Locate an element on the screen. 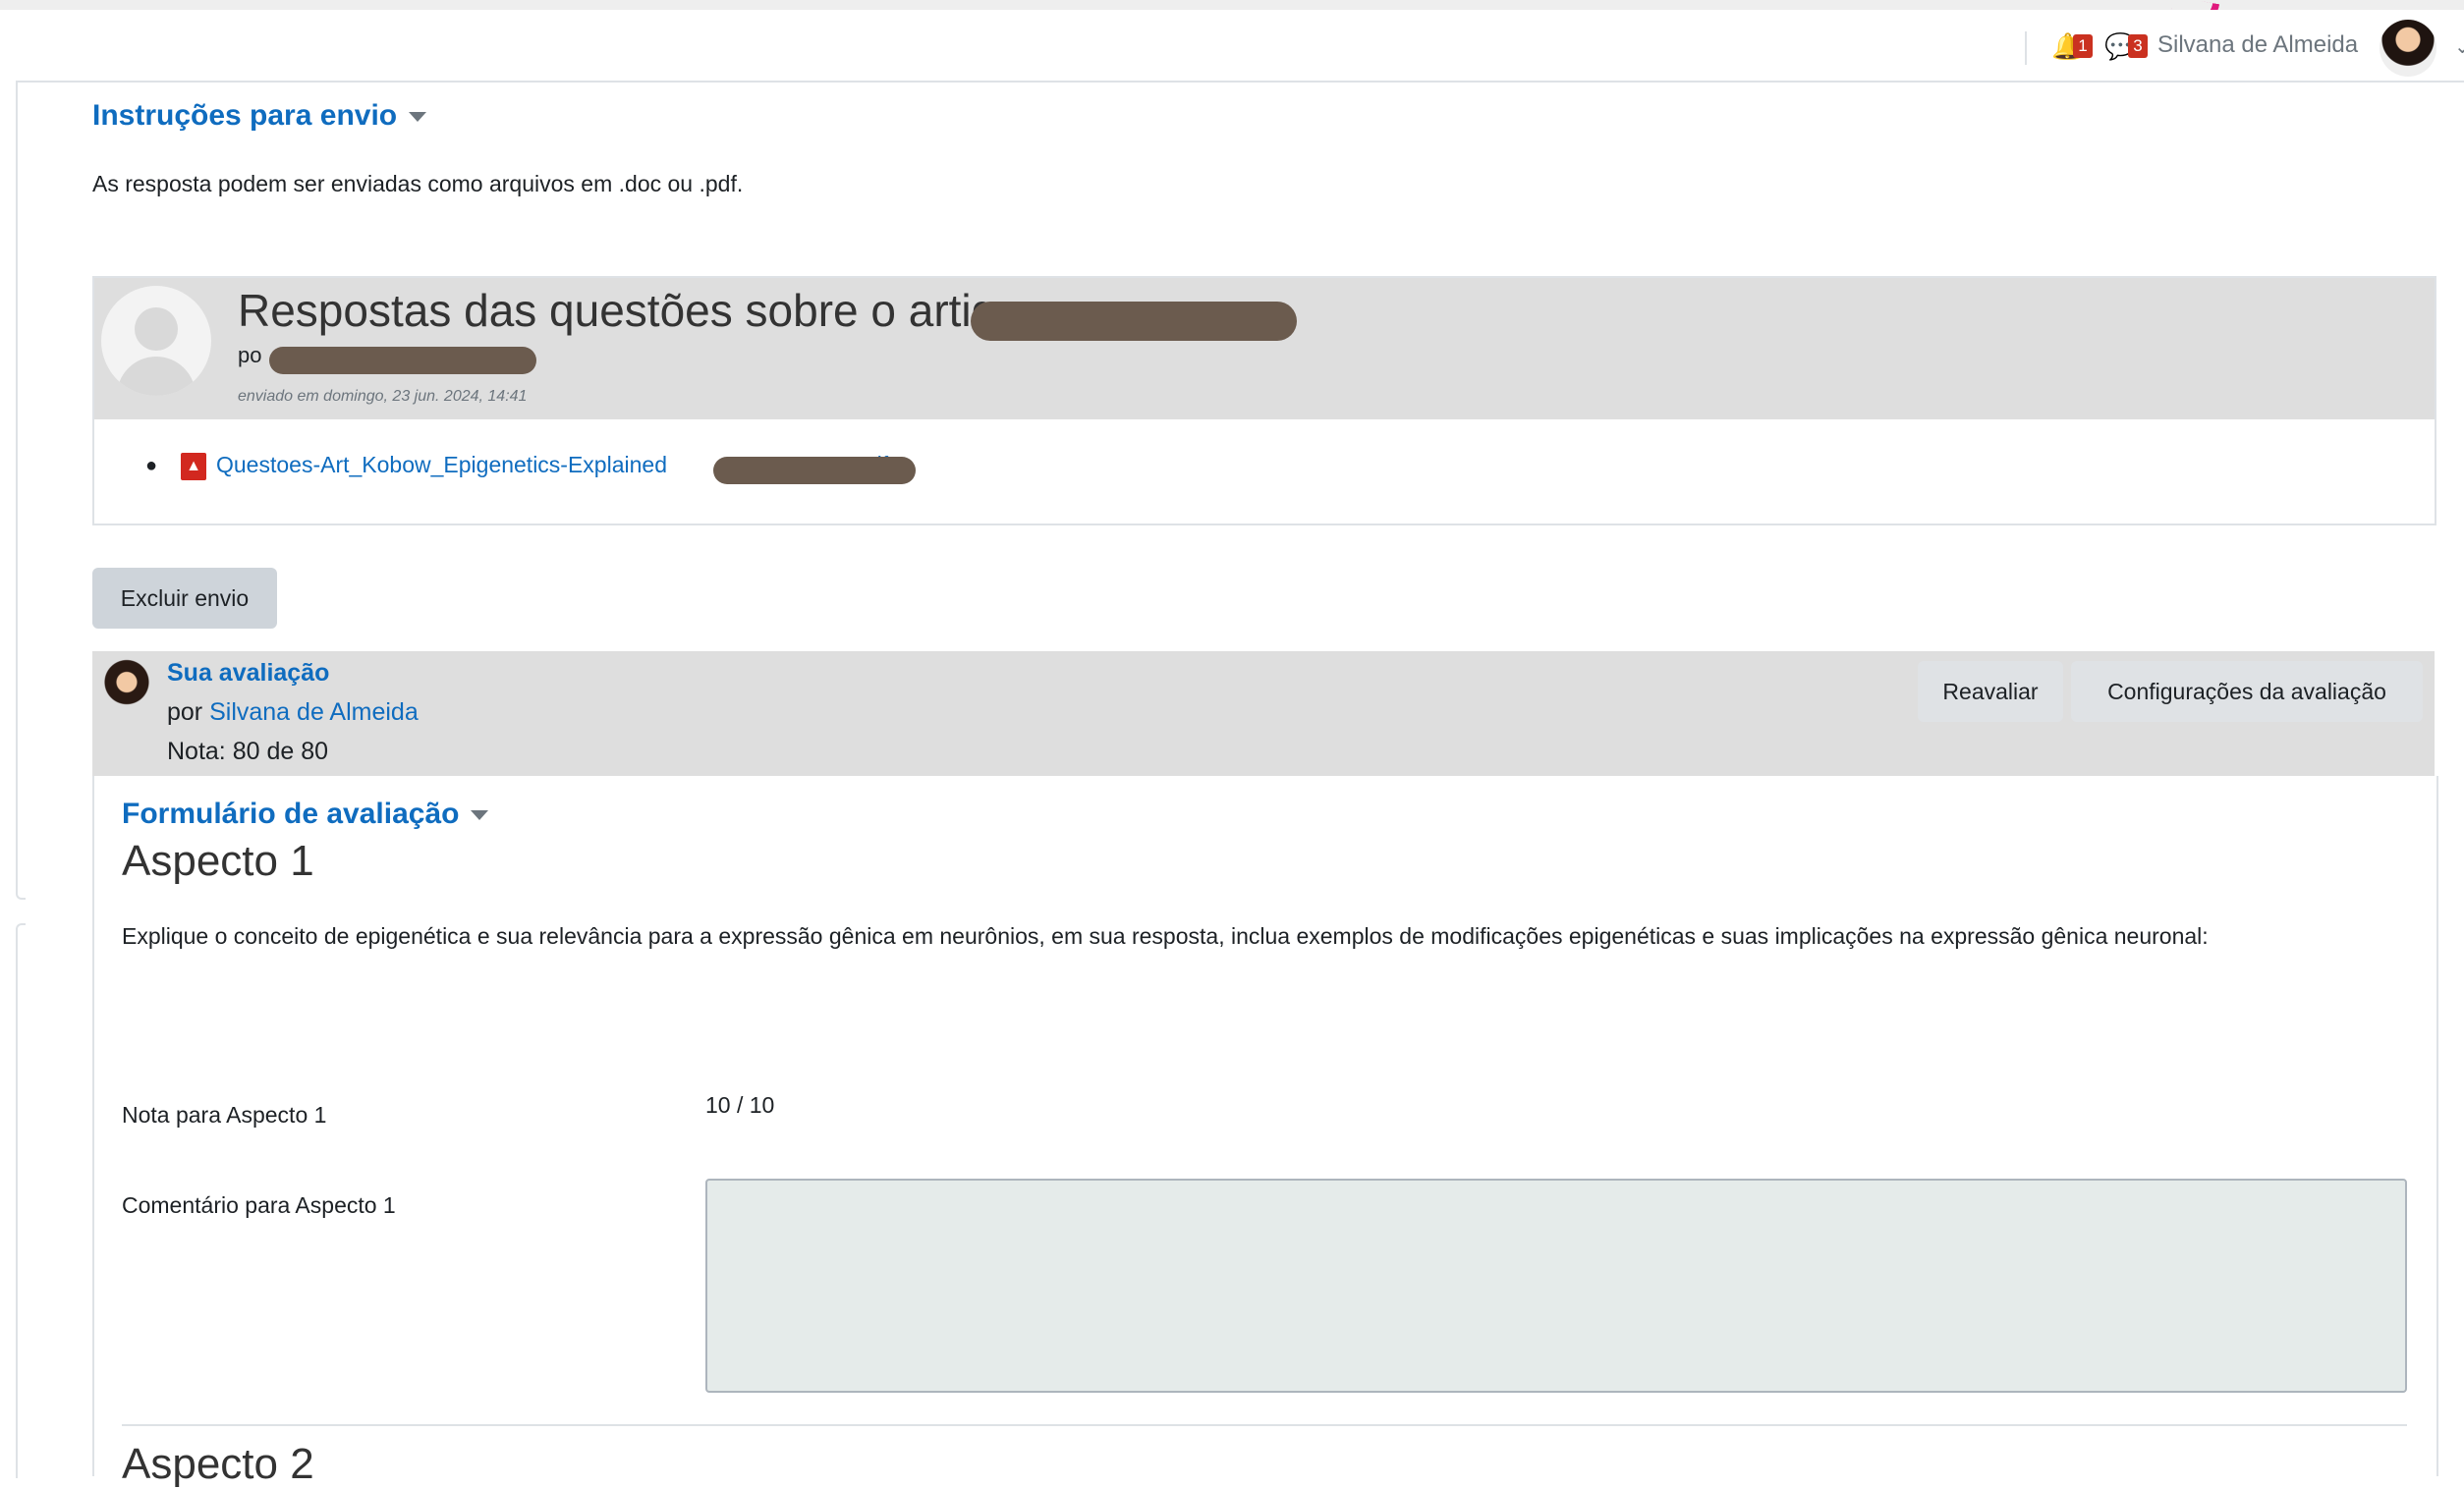 Image resolution: width=2464 pixels, height=1489 pixels. submission-author: po is located at coordinates (249, 355).